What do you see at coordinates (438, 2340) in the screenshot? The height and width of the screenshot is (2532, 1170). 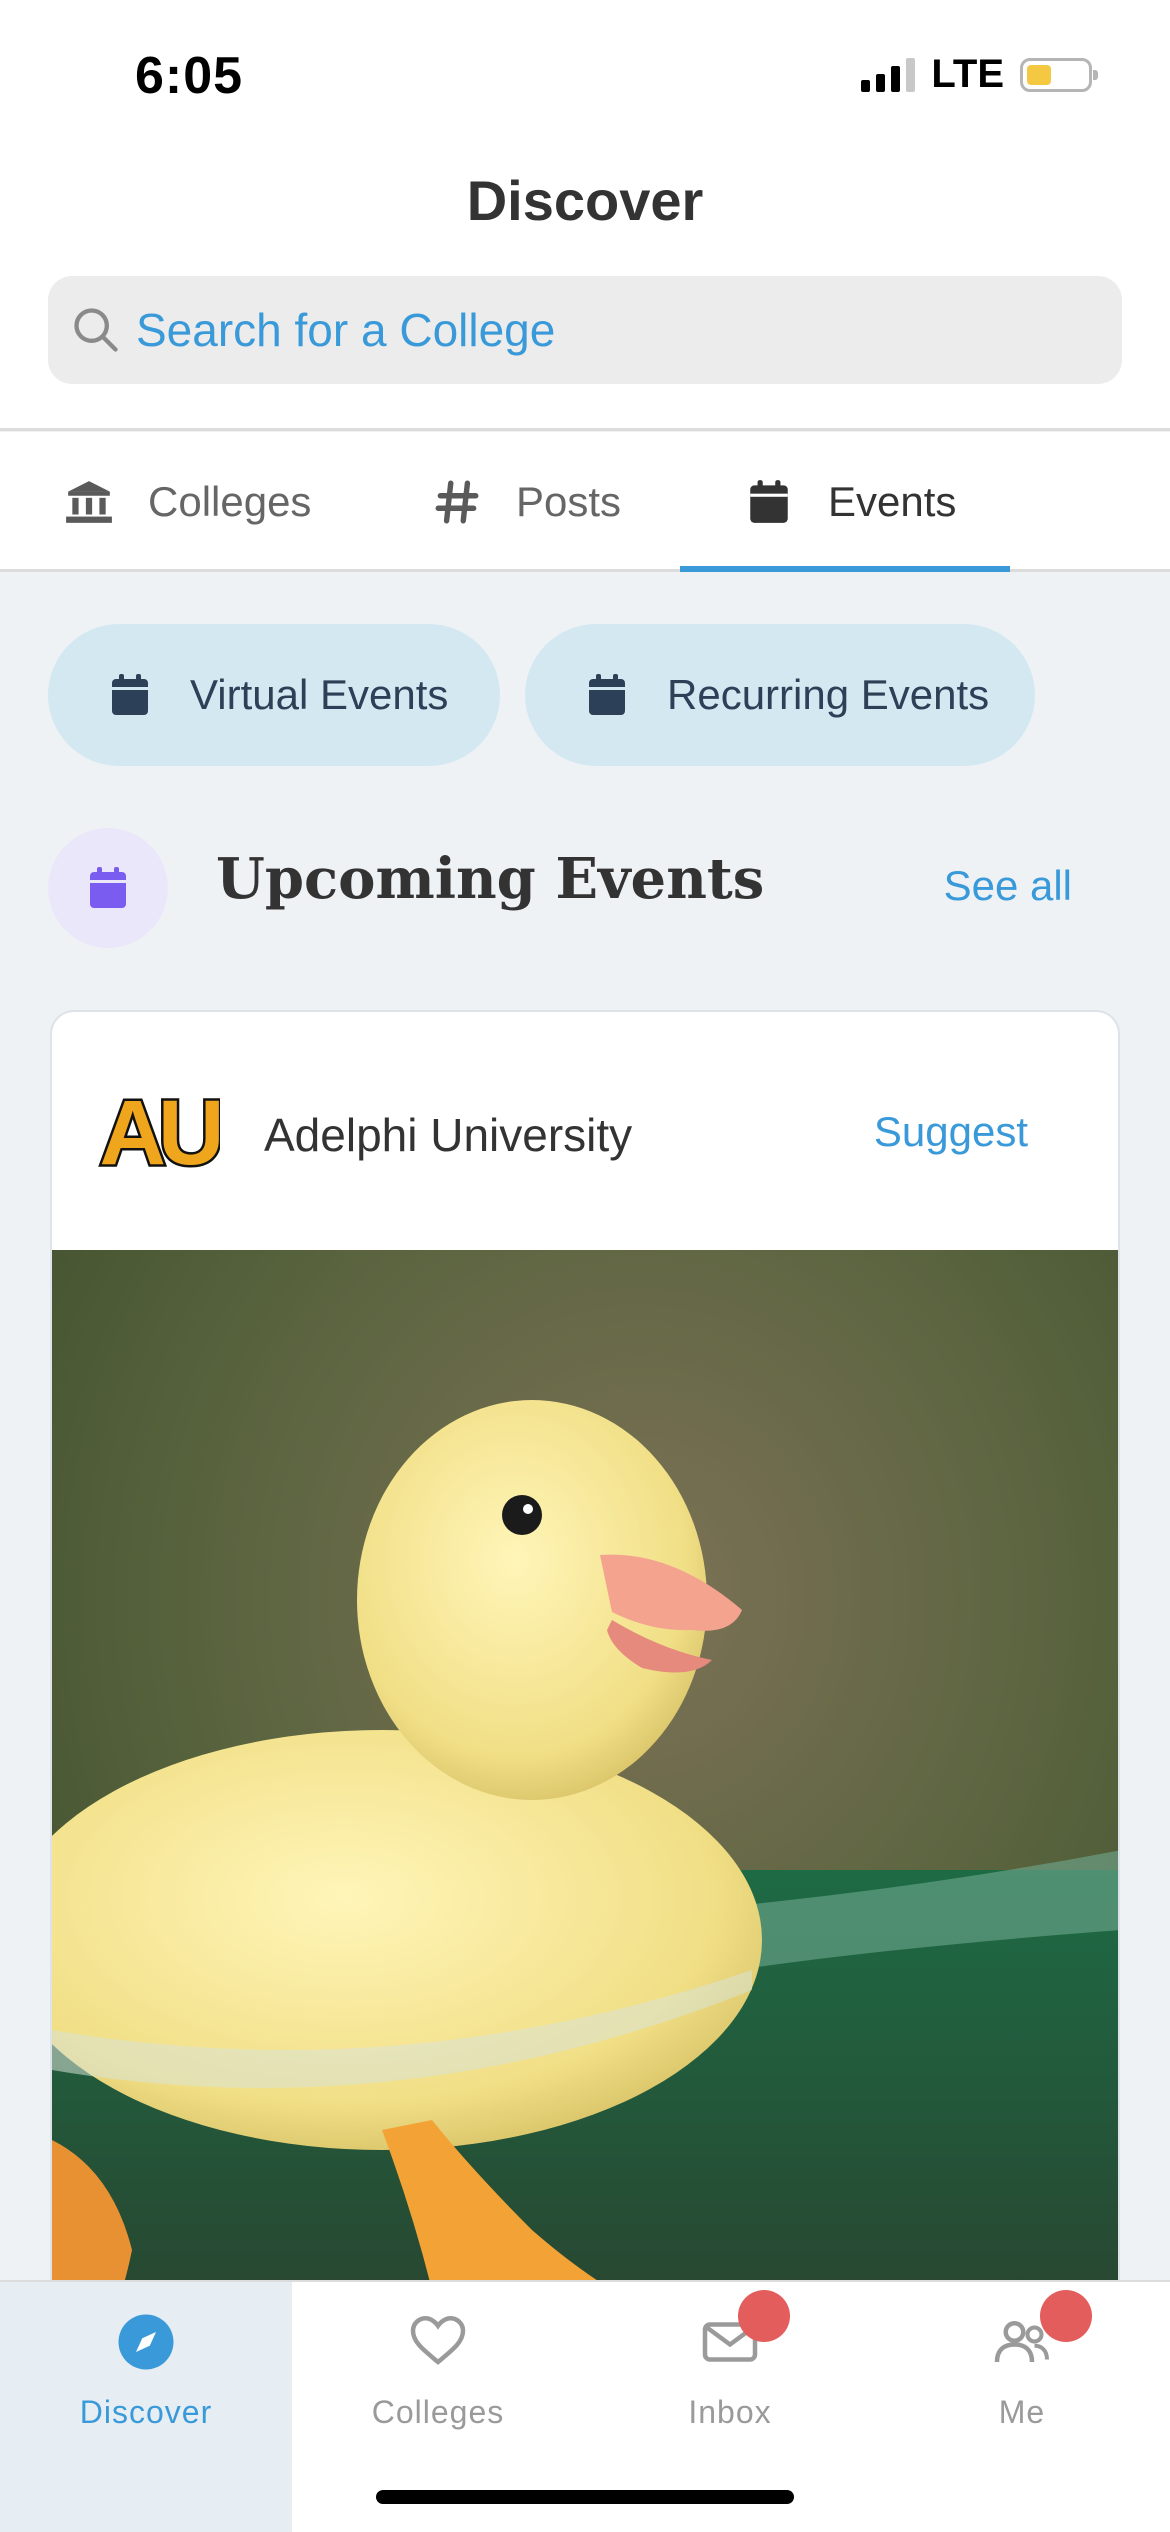 I see `heart-icon` at bounding box center [438, 2340].